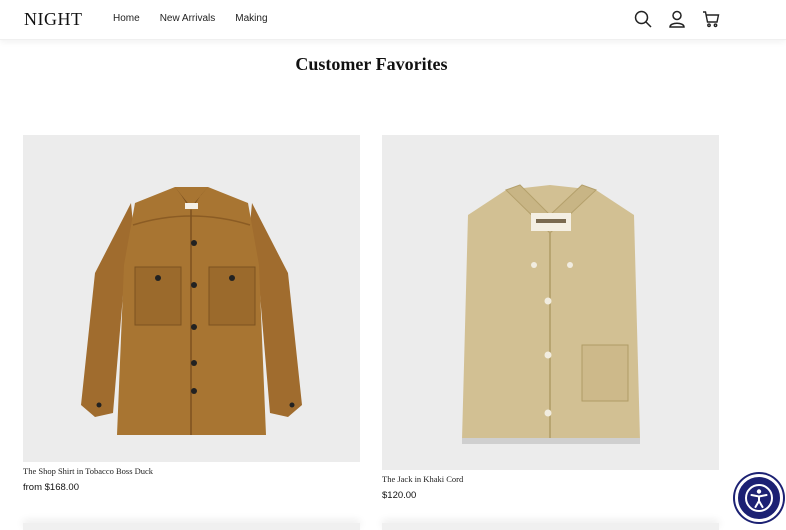 The height and width of the screenshot is (530, 786). Describe the element at coordinates (53, 19) in the screenshot. I see `site-logo: NIGHT` at that location.